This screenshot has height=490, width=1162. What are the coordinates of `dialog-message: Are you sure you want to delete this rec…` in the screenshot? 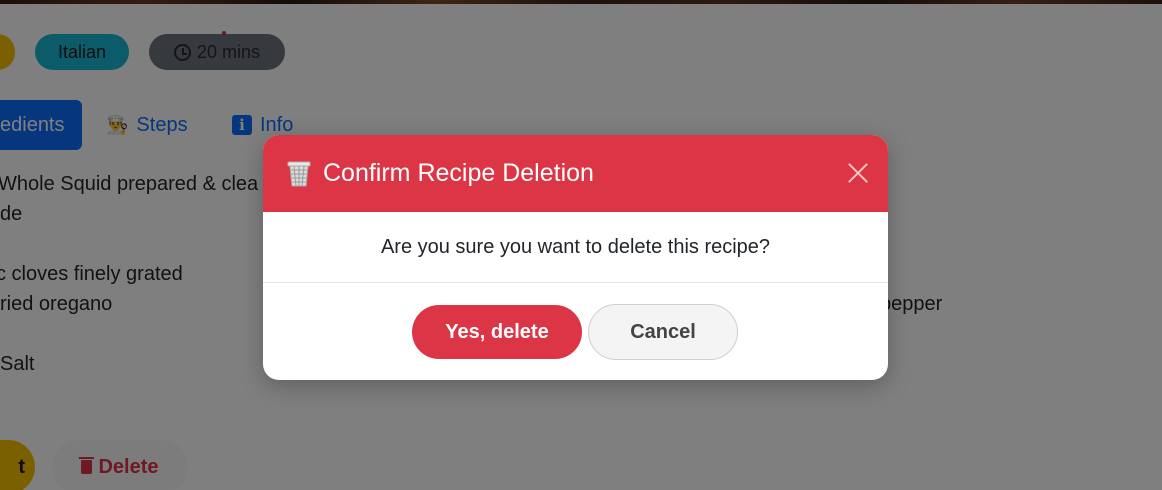 It's located at (575, 246).